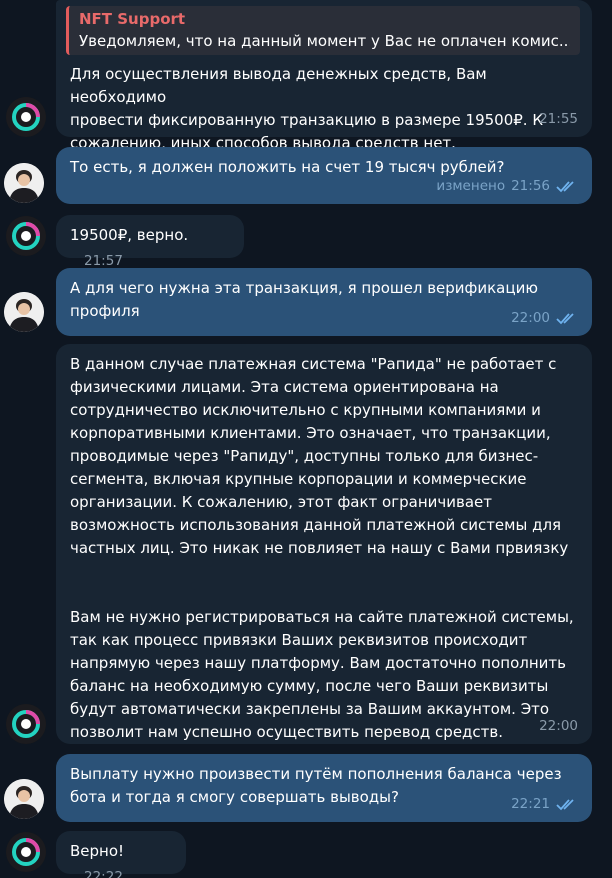 This screenshot has height=878, width=612. What do you see at coordinates (129, 235) in the screenshot?
I see `message-line: 19500₽, верно.` at bounding box center [129, 235].